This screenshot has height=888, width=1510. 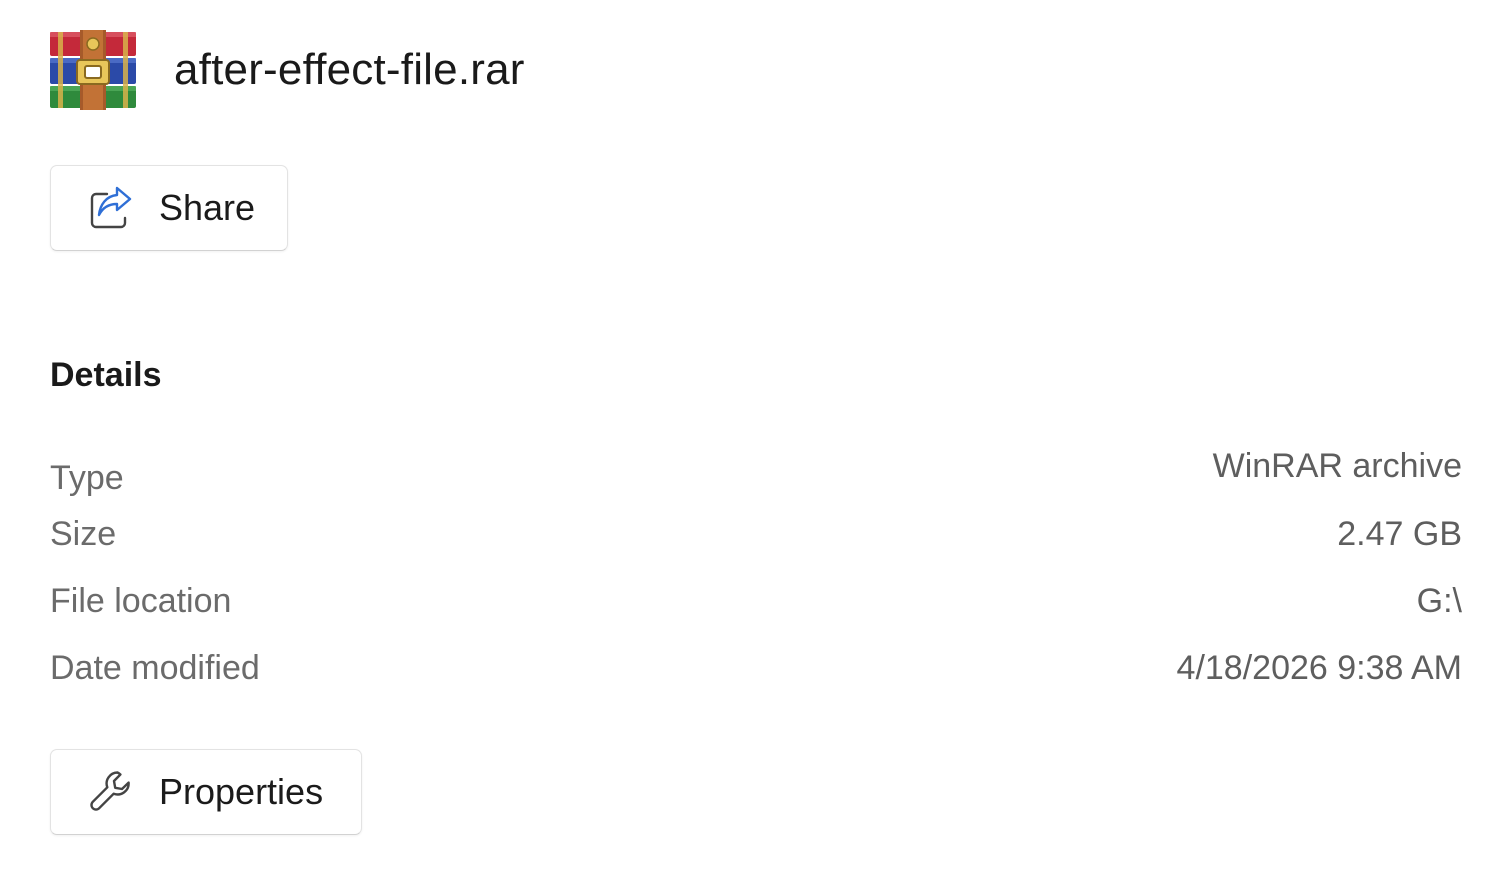 I want to click on details-heading: Details, so click(x=106, y=375).